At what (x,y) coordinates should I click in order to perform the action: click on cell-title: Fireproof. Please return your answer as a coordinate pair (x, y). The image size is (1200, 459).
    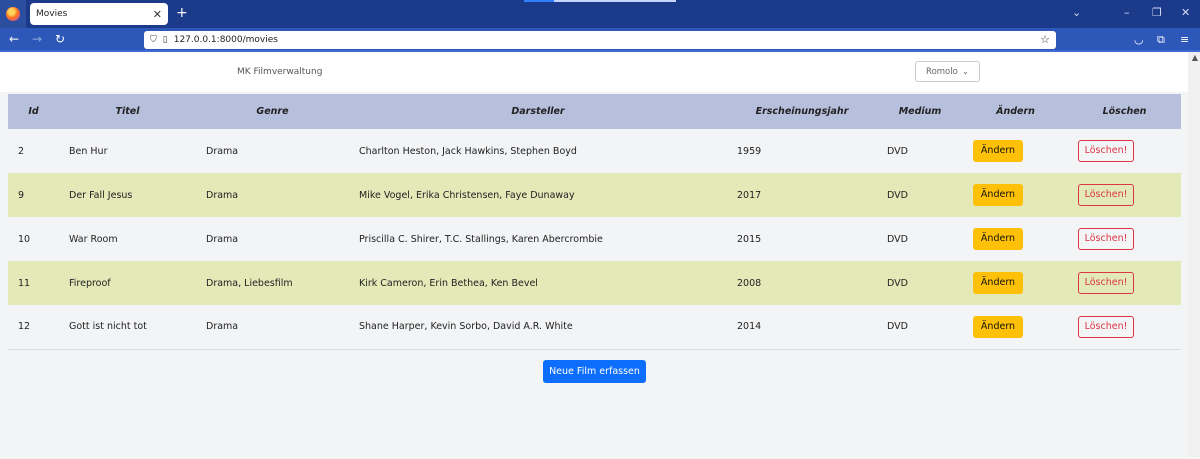
    Looking at the image, I should click on (90, 283).